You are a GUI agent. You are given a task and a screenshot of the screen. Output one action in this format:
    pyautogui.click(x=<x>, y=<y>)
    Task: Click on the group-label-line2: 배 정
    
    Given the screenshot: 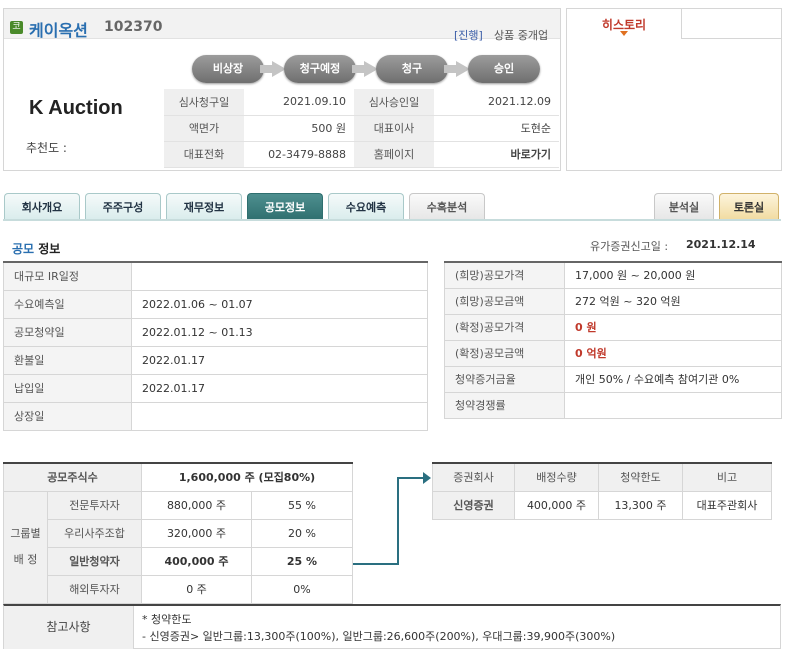 What is the action you would take?
    pyautogui.click(x=25, y=559)
    